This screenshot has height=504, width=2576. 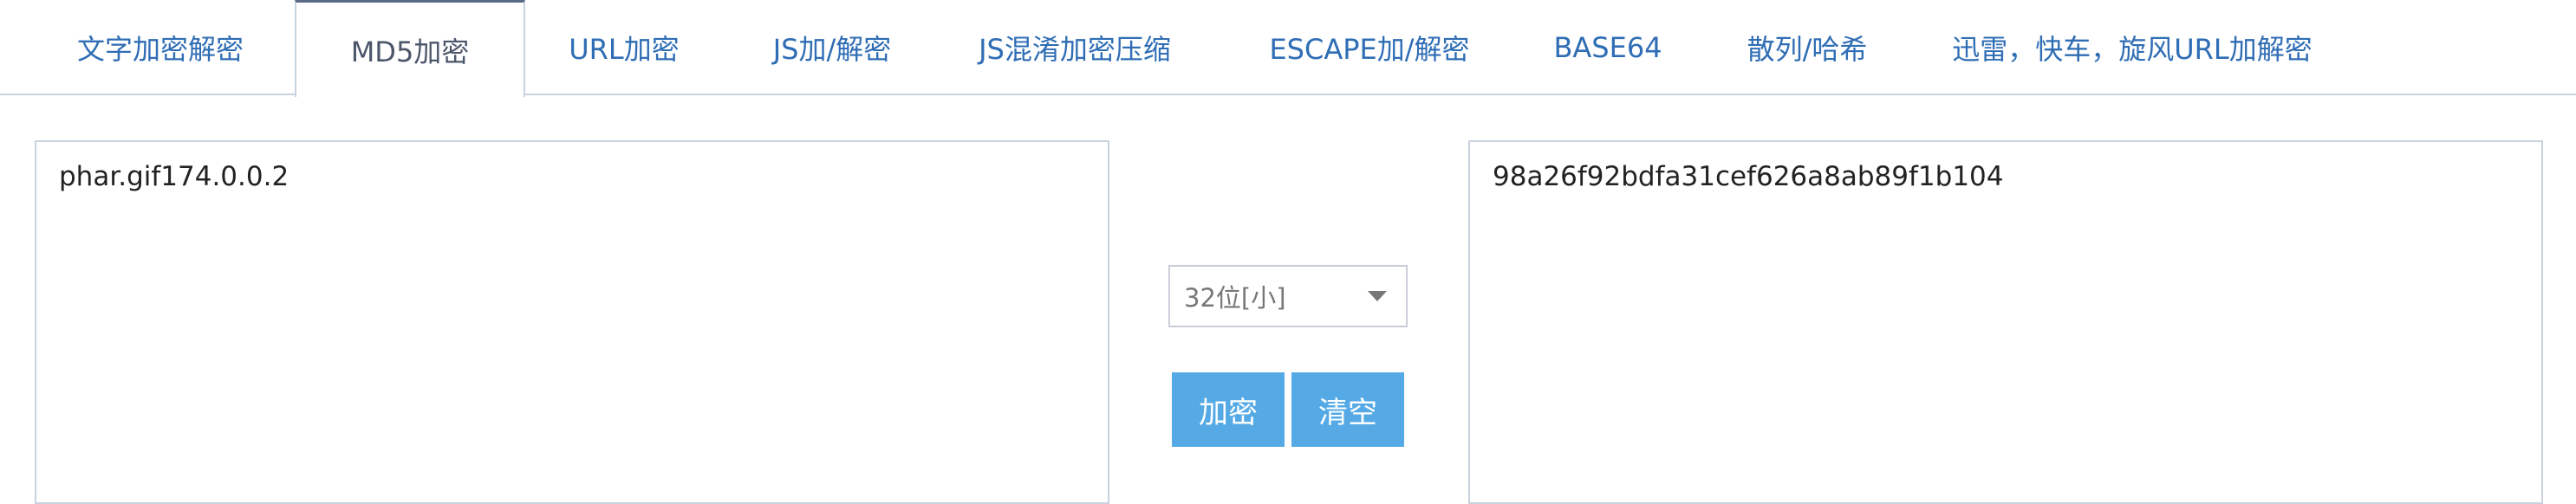 I want to click on chevron-down-icon, so click(x=1377, y=296).